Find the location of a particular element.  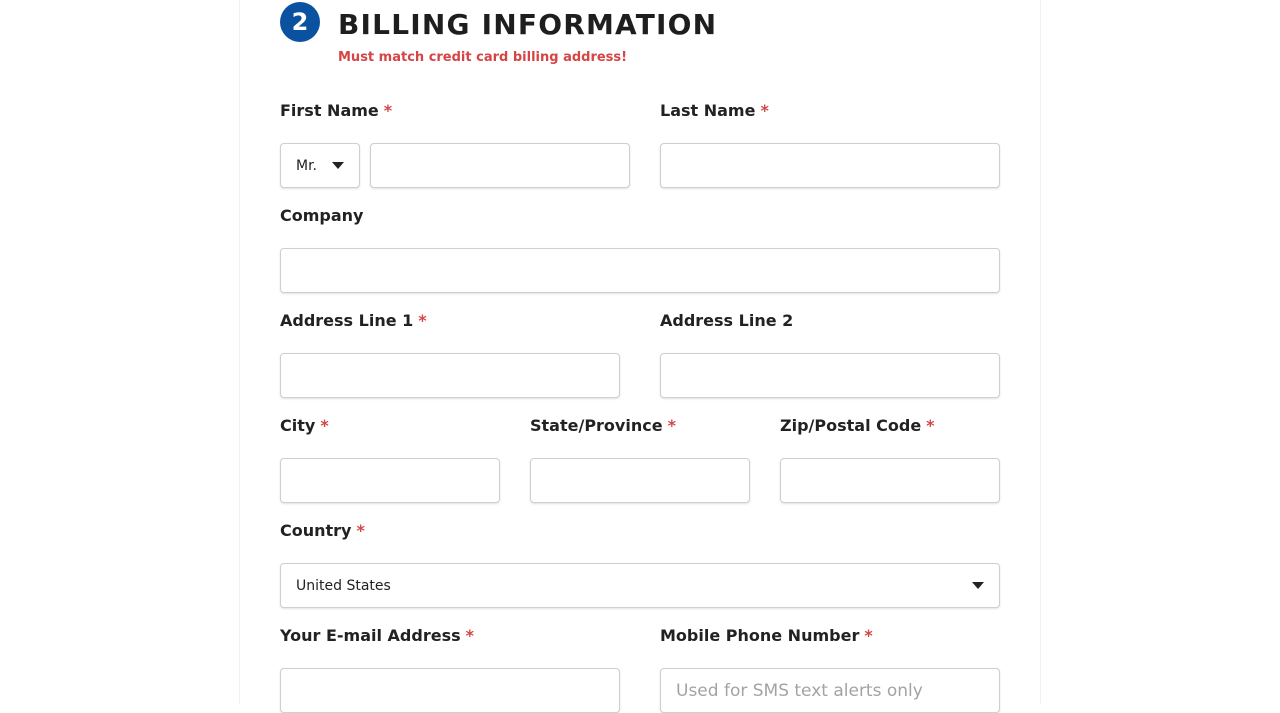

last-name-label-text: Last Name is located at coordinates (708, 110).